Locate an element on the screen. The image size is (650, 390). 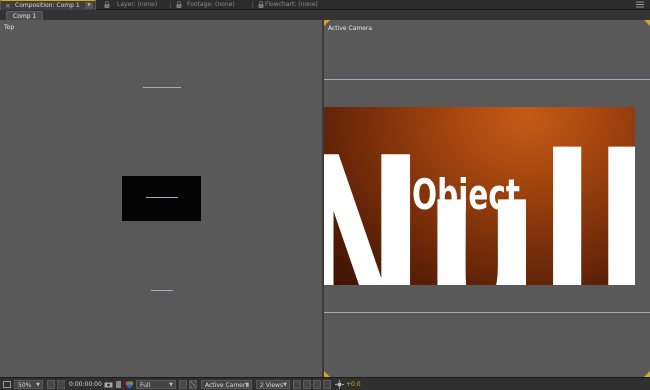
view-layout-value: 2 Views is located at coordinates (272, 385).